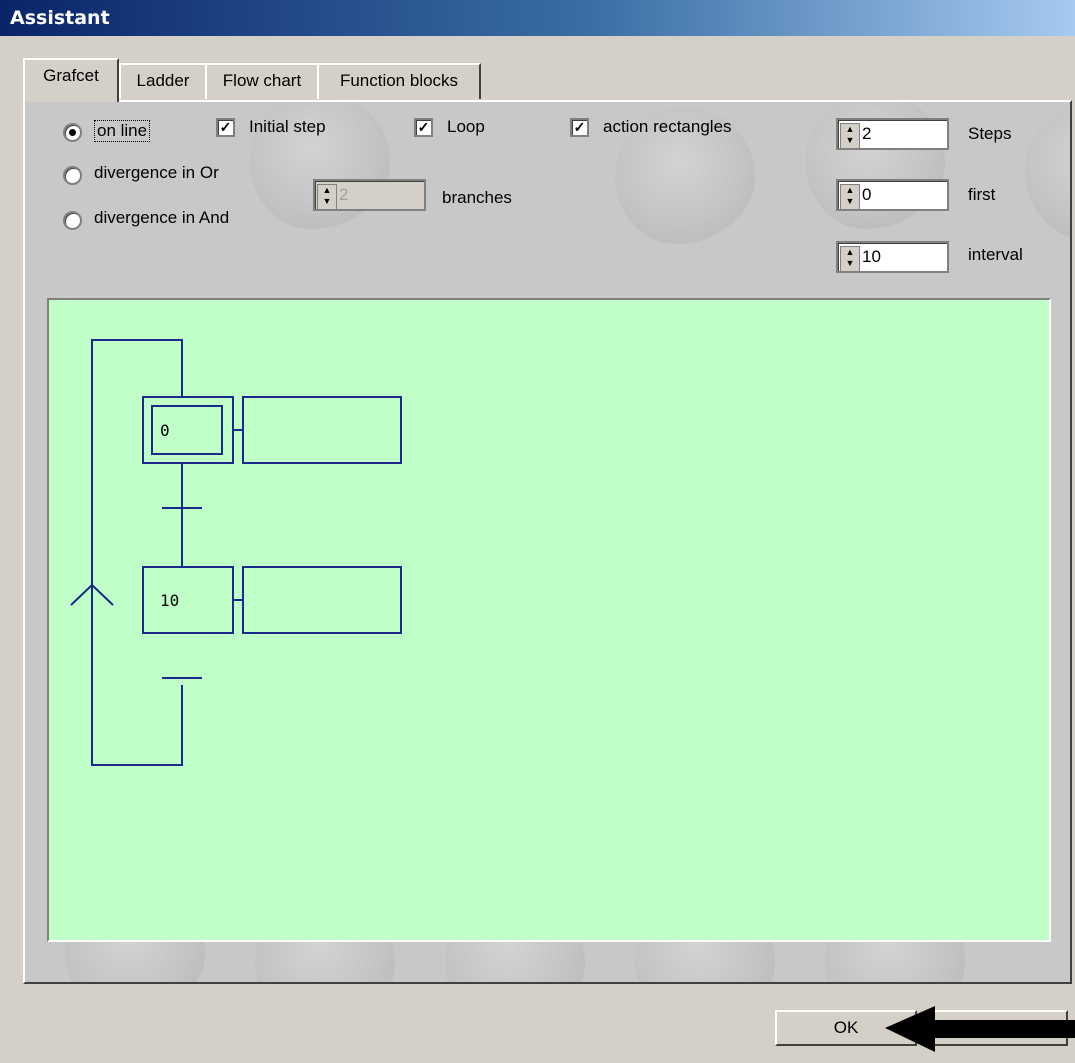 This screenshot has width=1075, height=1063. Describe the element at coordinates (169, 600) in the screenshot. I see `step-label-10: 10` at that location.